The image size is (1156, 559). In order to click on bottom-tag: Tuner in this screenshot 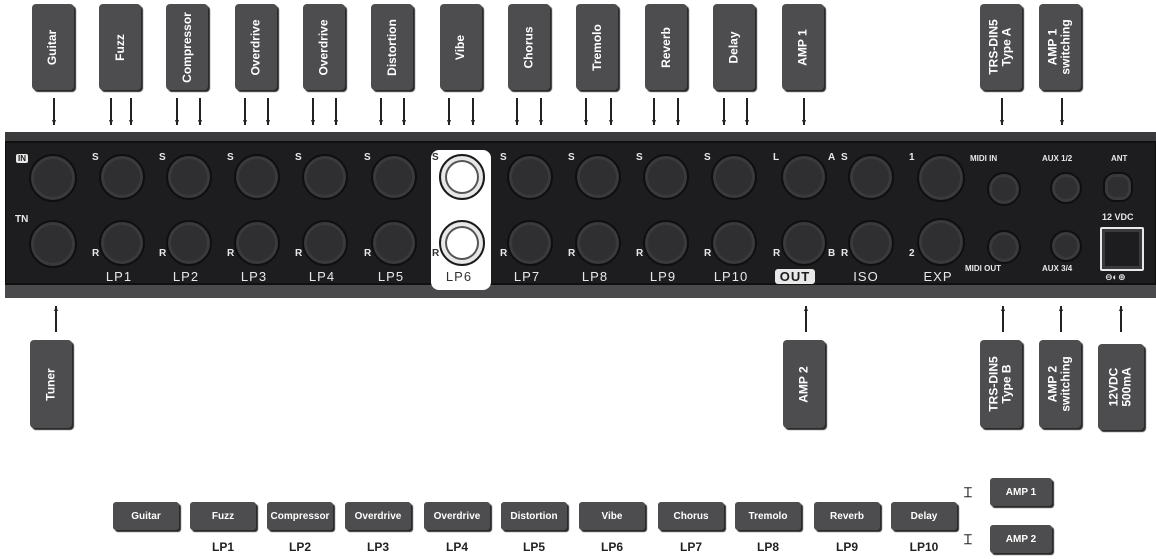, I will do `click(51, 384)`.